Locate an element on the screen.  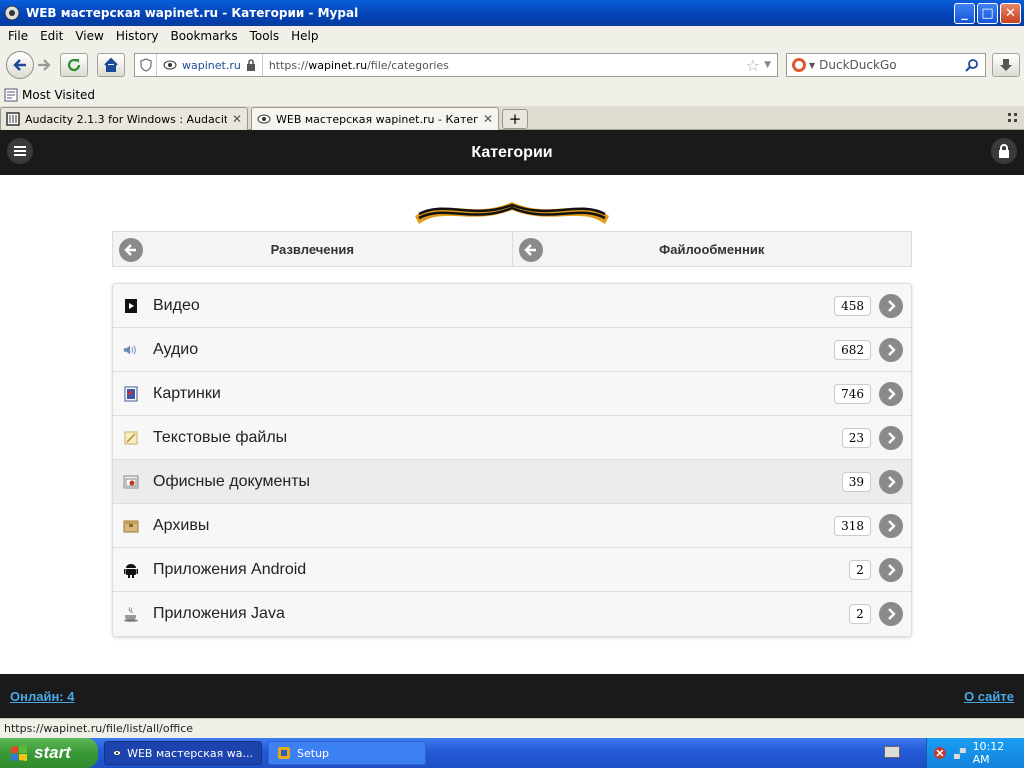
category-label: Аудио is located at coordinates (176, 349).